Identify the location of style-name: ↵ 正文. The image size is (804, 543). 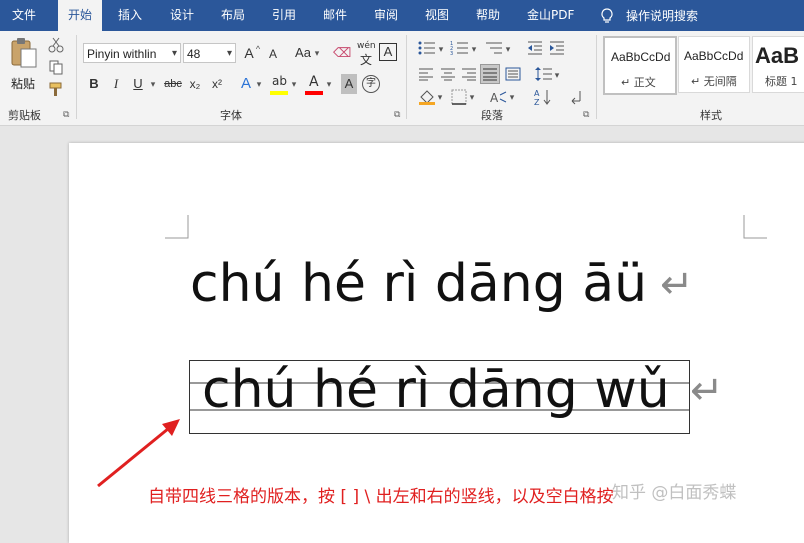
(638, 82).